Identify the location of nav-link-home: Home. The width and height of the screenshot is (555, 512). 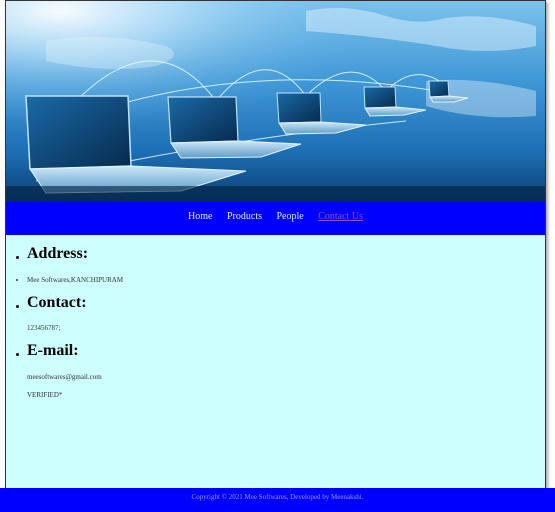
(200, 216).